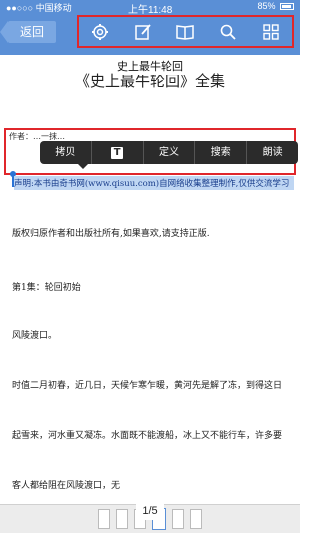 Image resolution: width=320 pixels, height=533 pixels. I want to click on clock: 上午11:48, so click(150, 10).